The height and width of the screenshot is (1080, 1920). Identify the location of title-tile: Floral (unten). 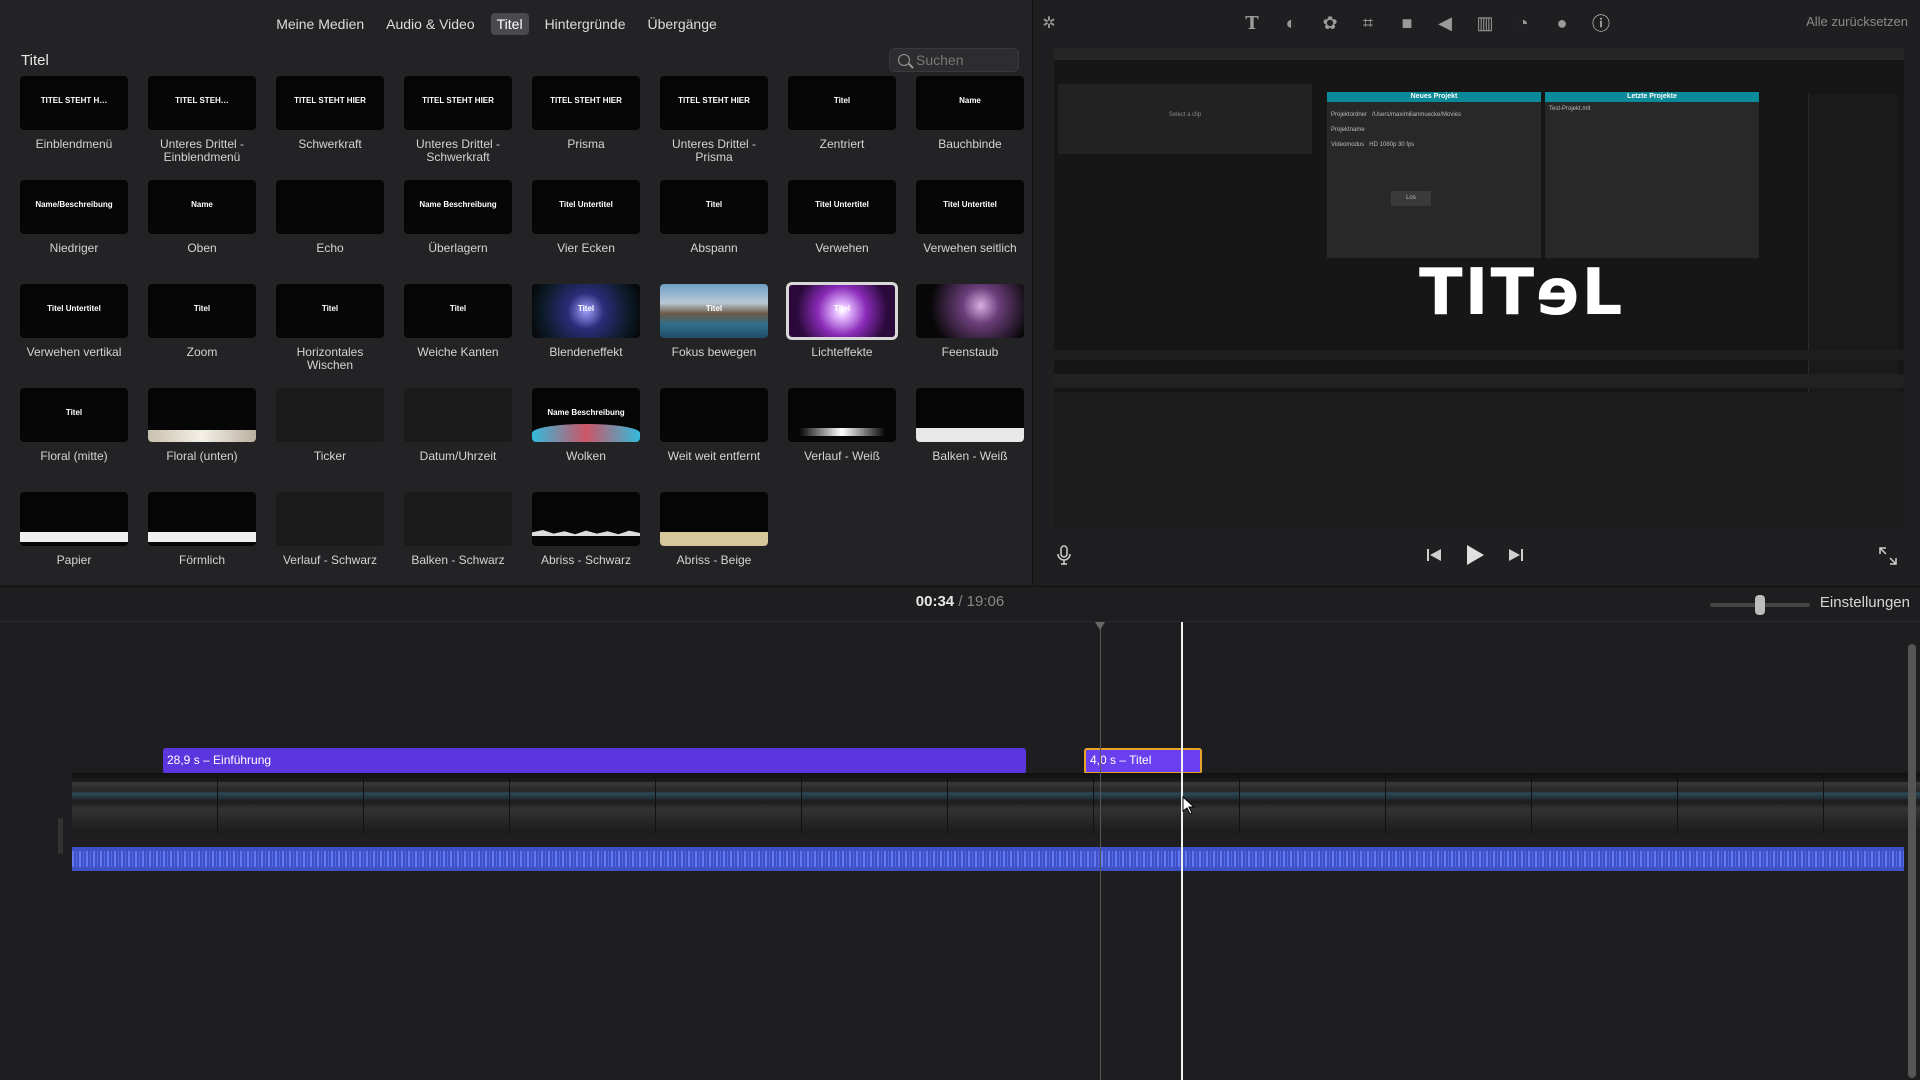
(202, 437).